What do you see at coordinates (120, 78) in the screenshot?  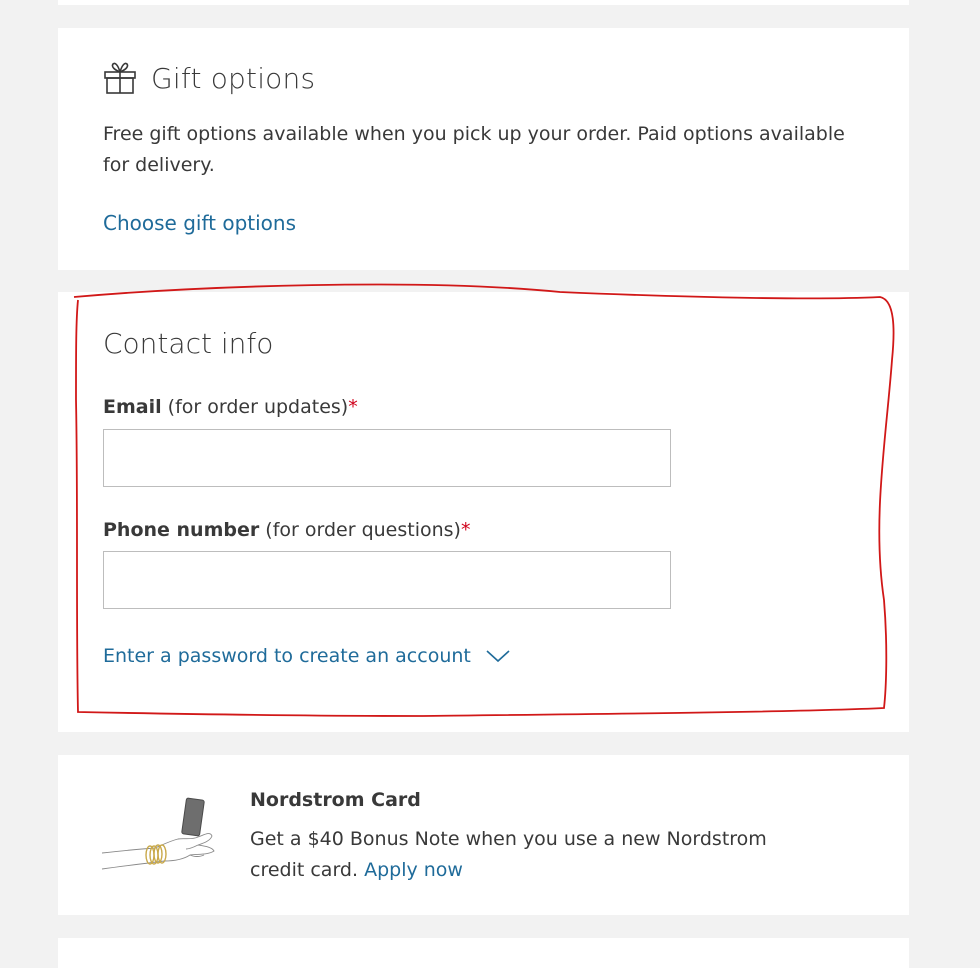 I see `gift-icon` at bounding box center [120, 78].